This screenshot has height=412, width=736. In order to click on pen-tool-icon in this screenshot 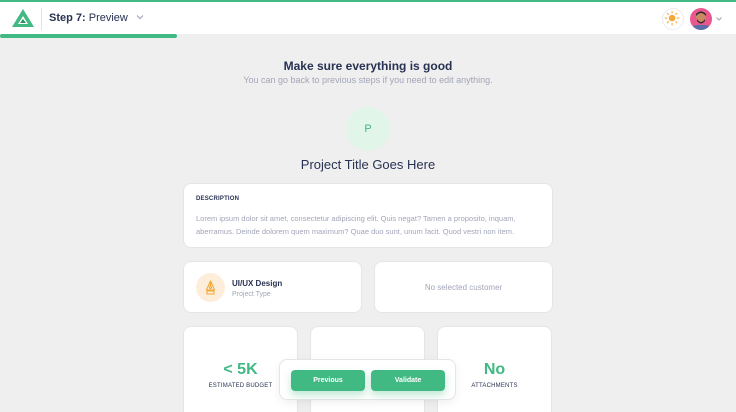, I will do `click(210, 287)`.